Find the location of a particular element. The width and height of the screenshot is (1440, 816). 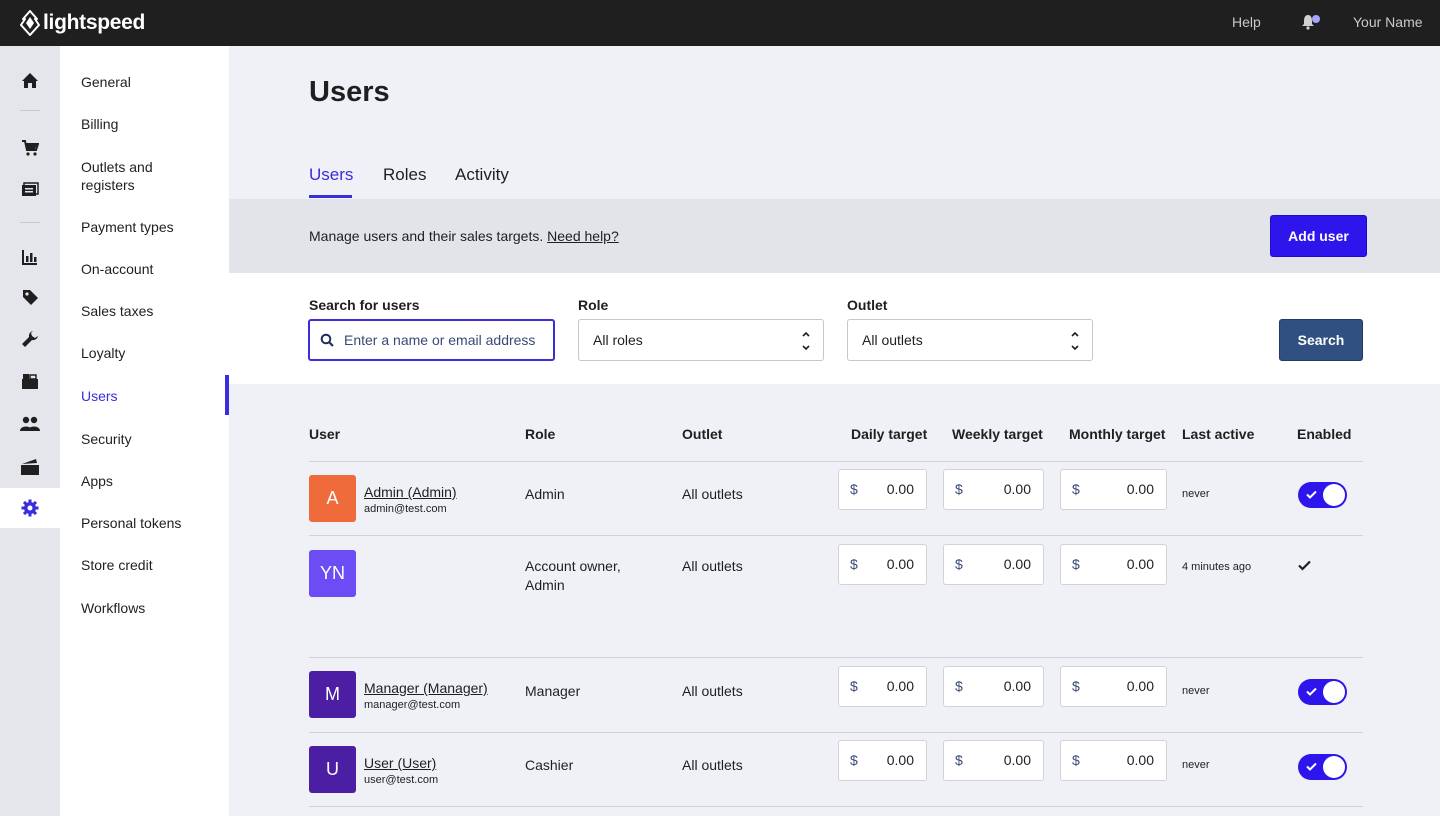

reports-icon is located at coordinates (30, 257).